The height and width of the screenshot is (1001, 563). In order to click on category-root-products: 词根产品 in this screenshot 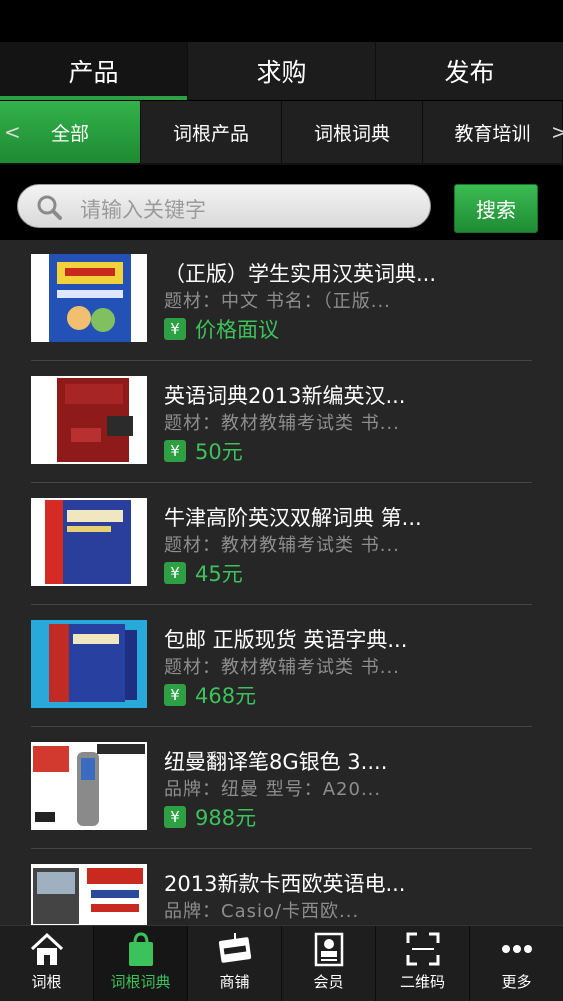, I will do `click(211, 132)`.